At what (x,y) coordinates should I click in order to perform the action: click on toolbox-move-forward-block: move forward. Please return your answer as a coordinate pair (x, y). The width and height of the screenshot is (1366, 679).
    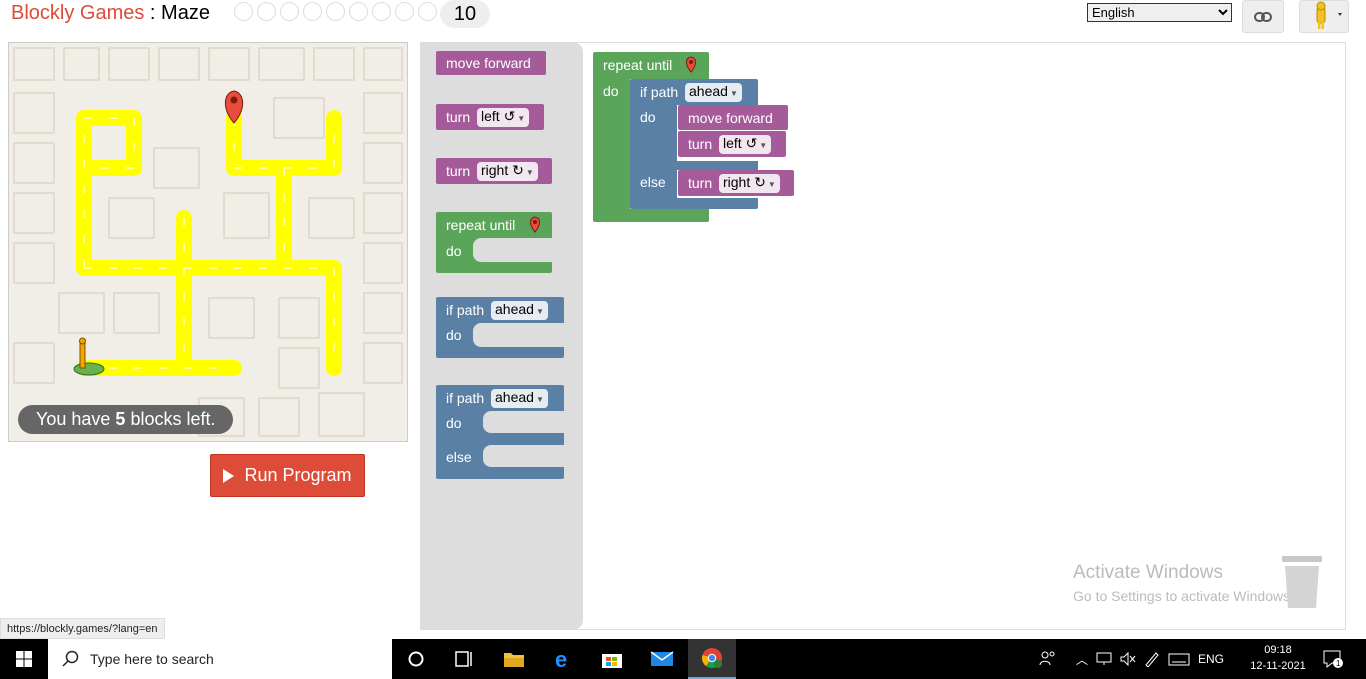
    Looking at the image, I should click on (491, 63).